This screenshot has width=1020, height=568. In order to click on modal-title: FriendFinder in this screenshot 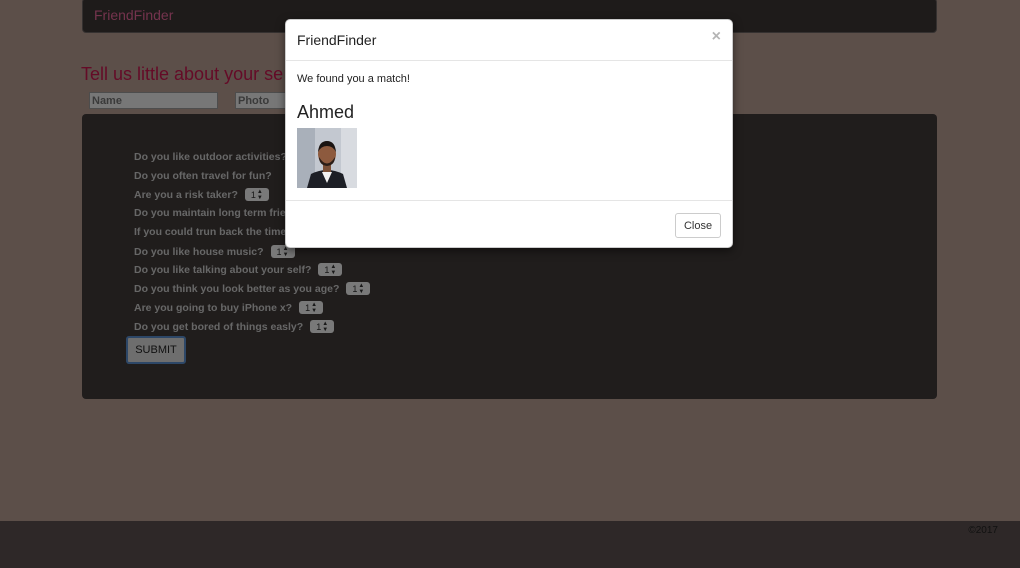, I will do `click(337, 40)`.